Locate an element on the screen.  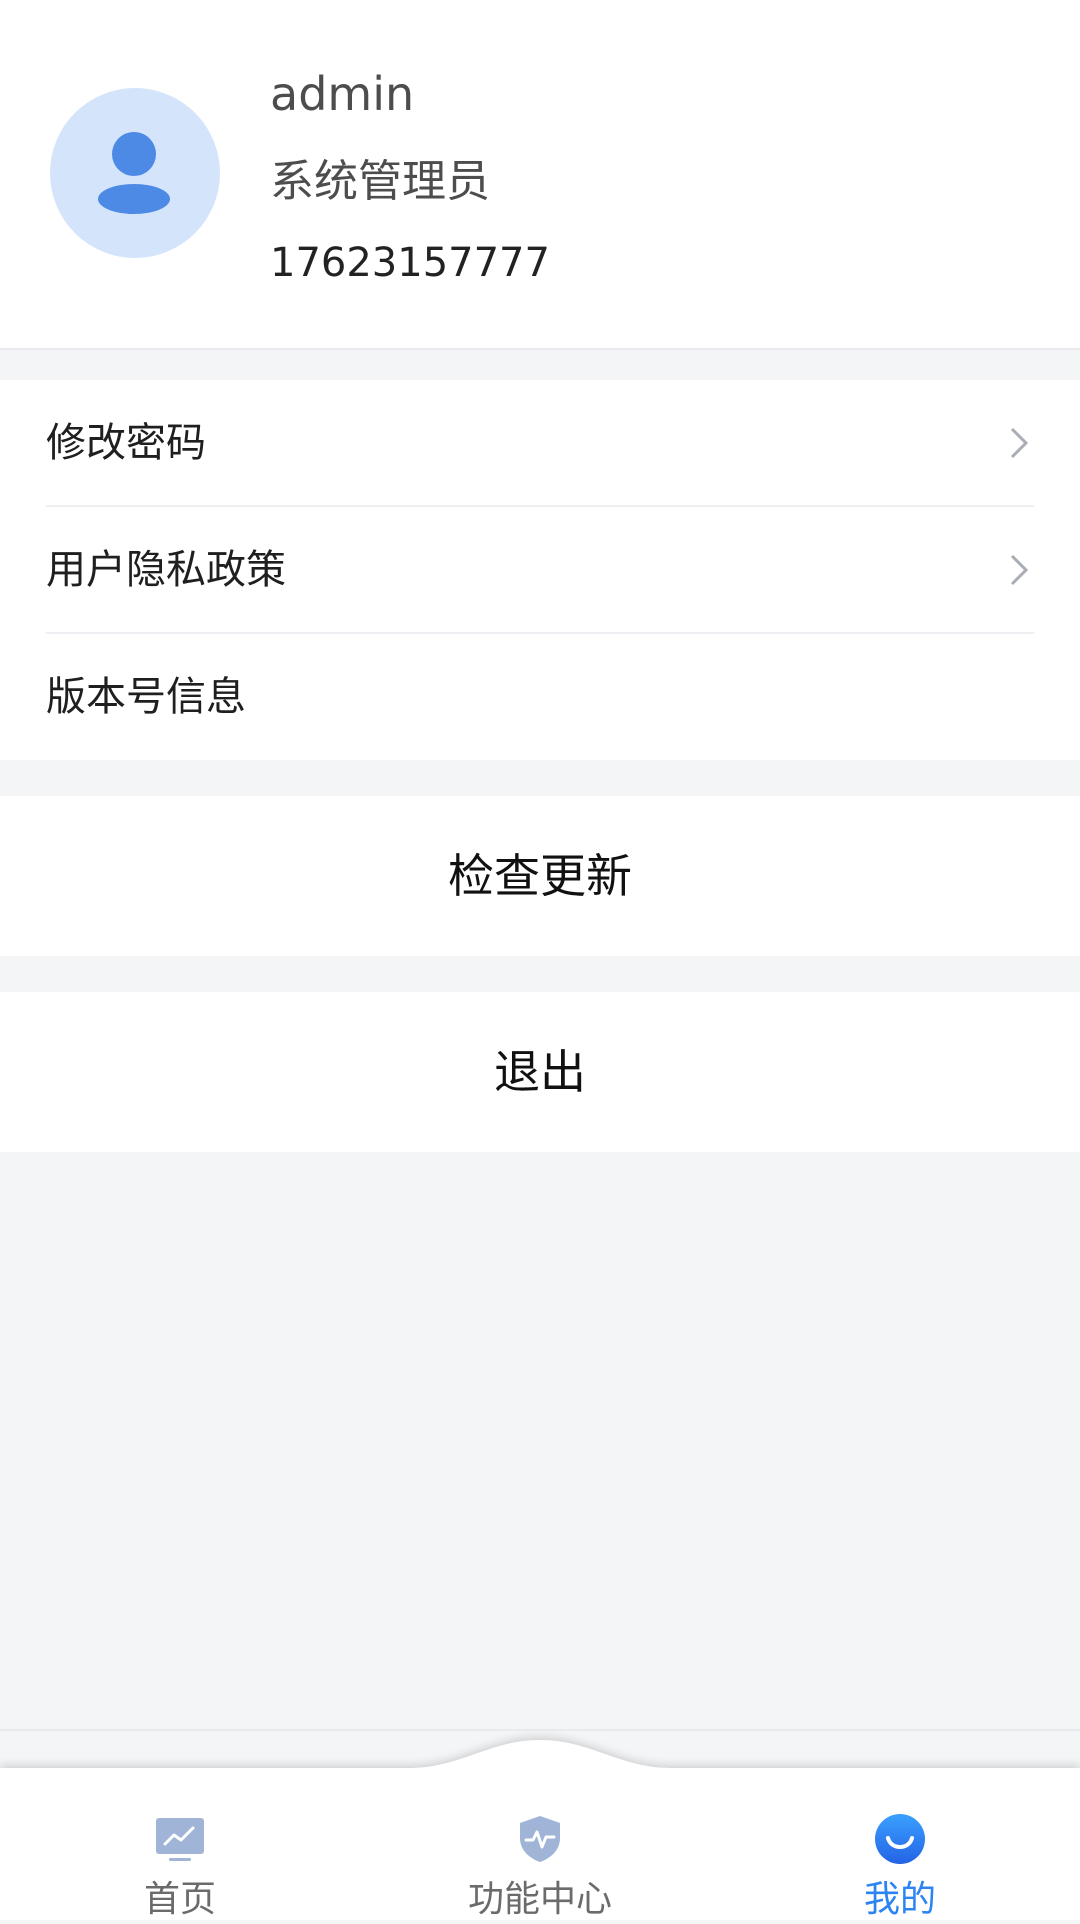
menu-item-change-password: 修改密码 is located at coordinates (540, 443).